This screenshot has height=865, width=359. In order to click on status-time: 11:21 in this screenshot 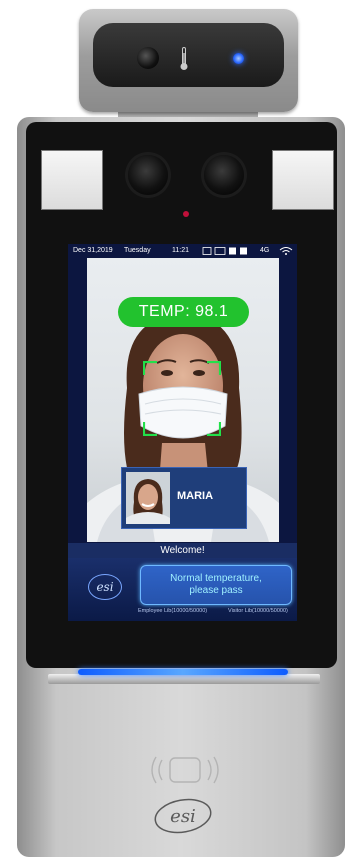, I will do `click(180, 250)`.